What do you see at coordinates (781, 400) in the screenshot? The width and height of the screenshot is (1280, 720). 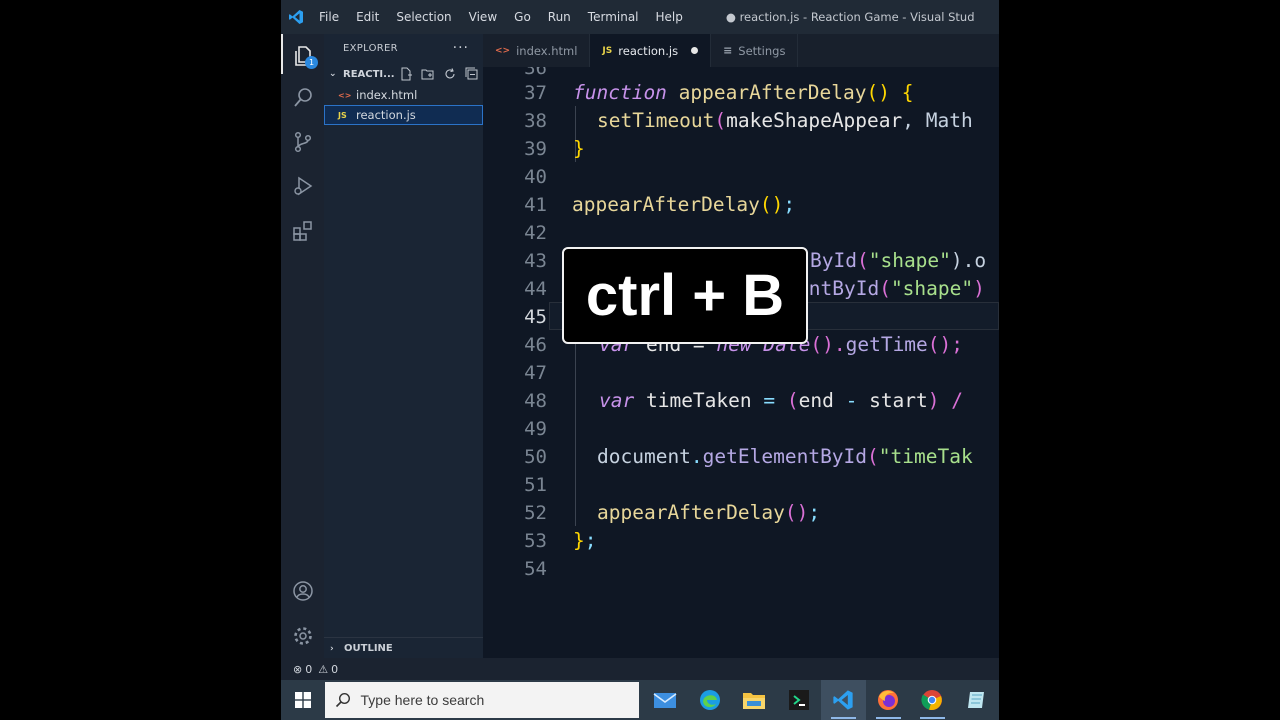 I see `code-text: var timeTaken = (end - start) /` at bounding box center [781, 400].